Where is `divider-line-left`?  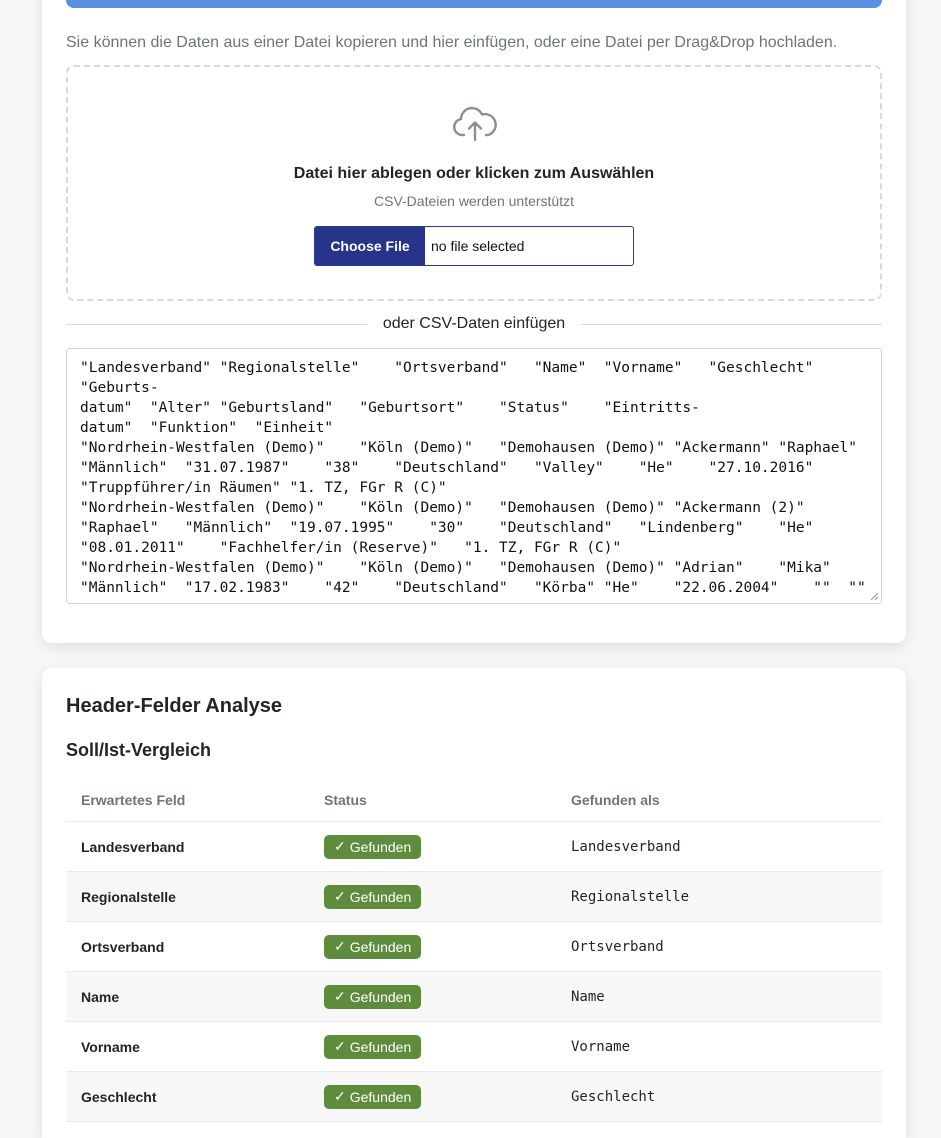 divider-line-left is located at coordinates (216, 324).